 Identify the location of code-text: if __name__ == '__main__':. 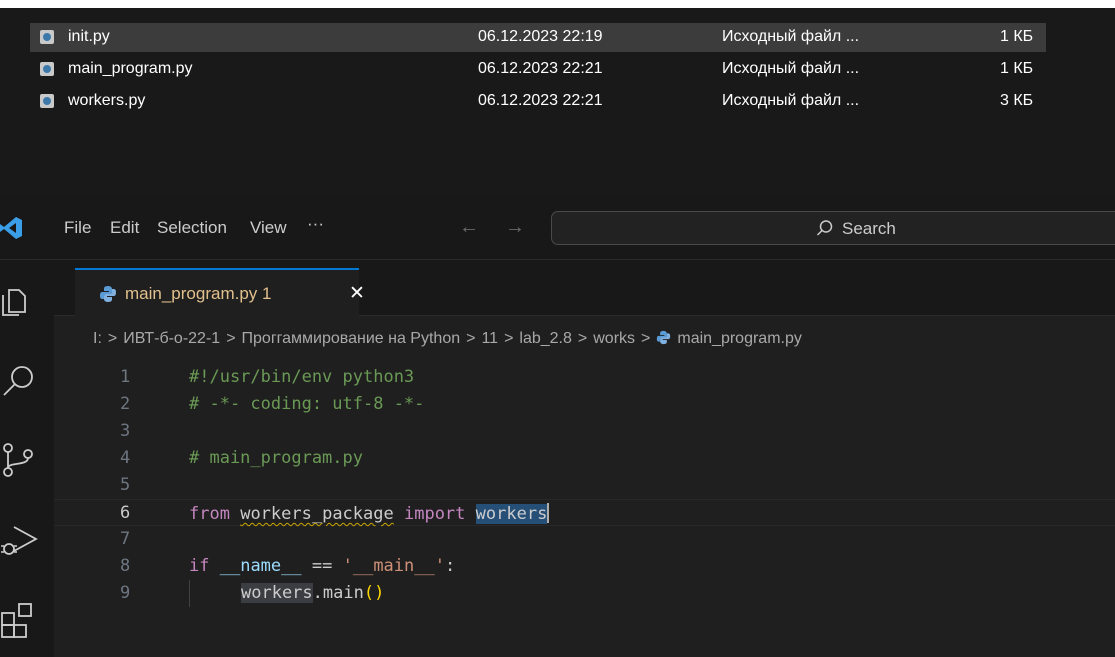
(322, 566).